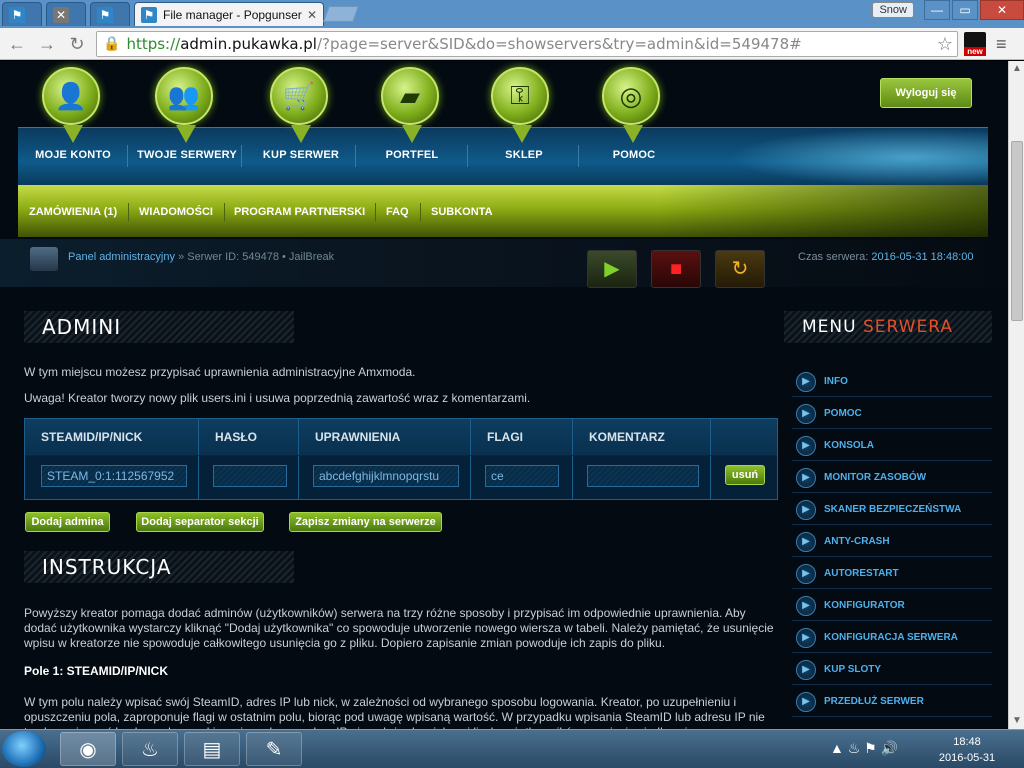  I want to click on cart-icon: 🛒, so click(301, 107).